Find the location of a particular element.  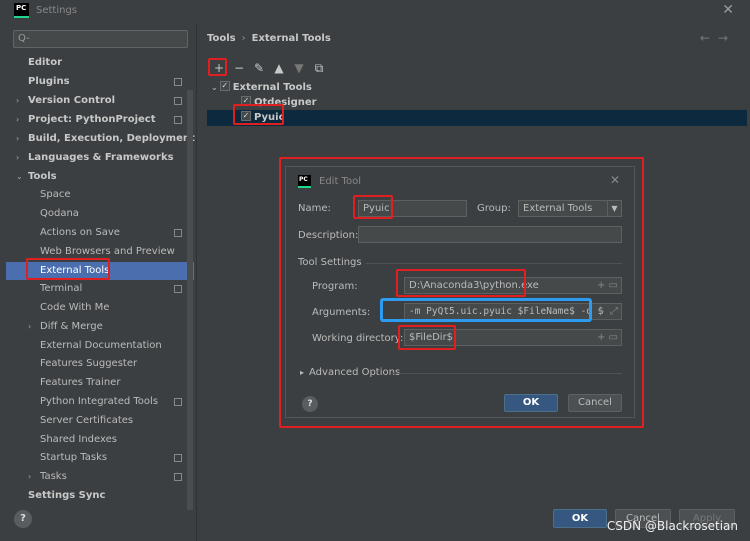

sidebar-item-tasks: › Tasks is located at coordinates (100, 477).